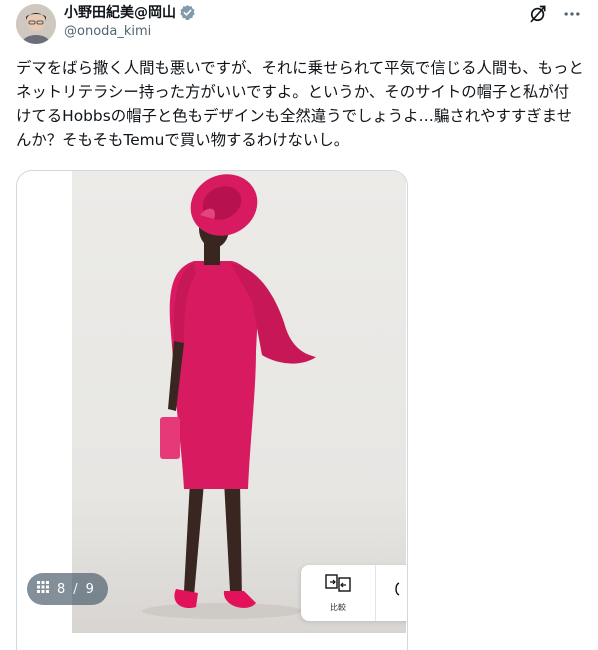 This screenshot has height=650, width=598. Describe the element at coordinates (538, 14) in the screenshot. I see `grok-icon` at that location.